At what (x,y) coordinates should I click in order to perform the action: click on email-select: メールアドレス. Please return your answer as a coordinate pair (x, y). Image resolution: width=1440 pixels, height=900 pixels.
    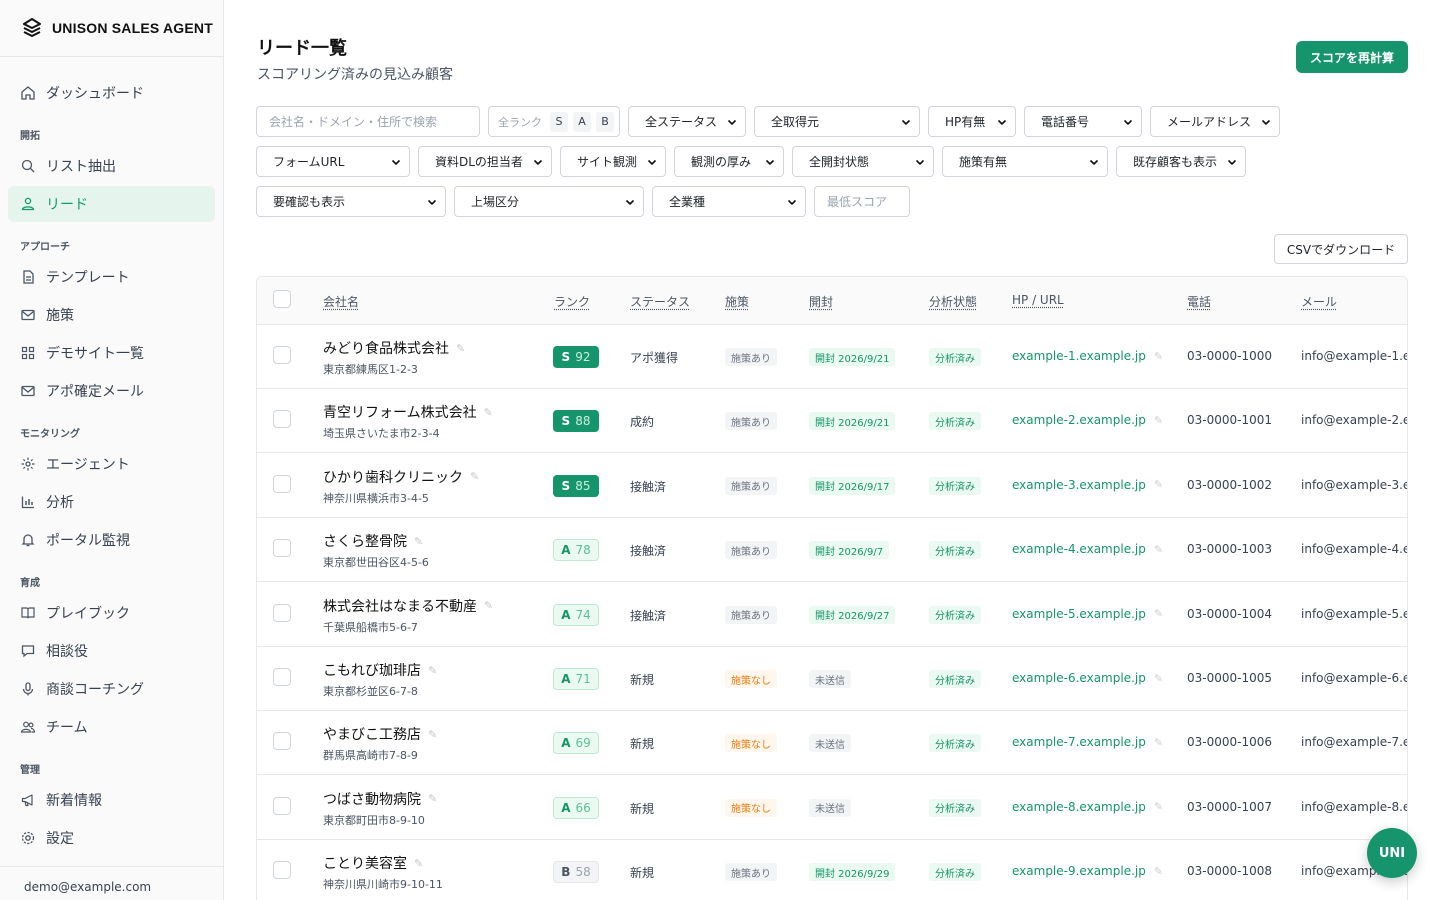
    Looking at the image, I should click on (1215, 121).